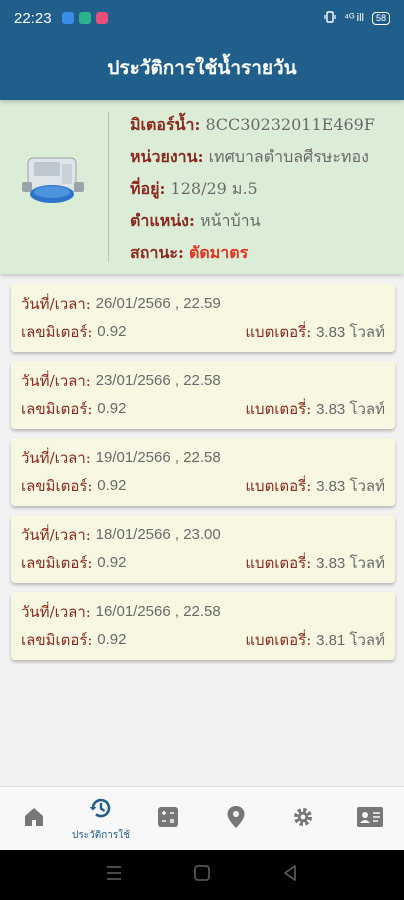  I want to click on status-value: ตัดมาตร, so click(218, 252).